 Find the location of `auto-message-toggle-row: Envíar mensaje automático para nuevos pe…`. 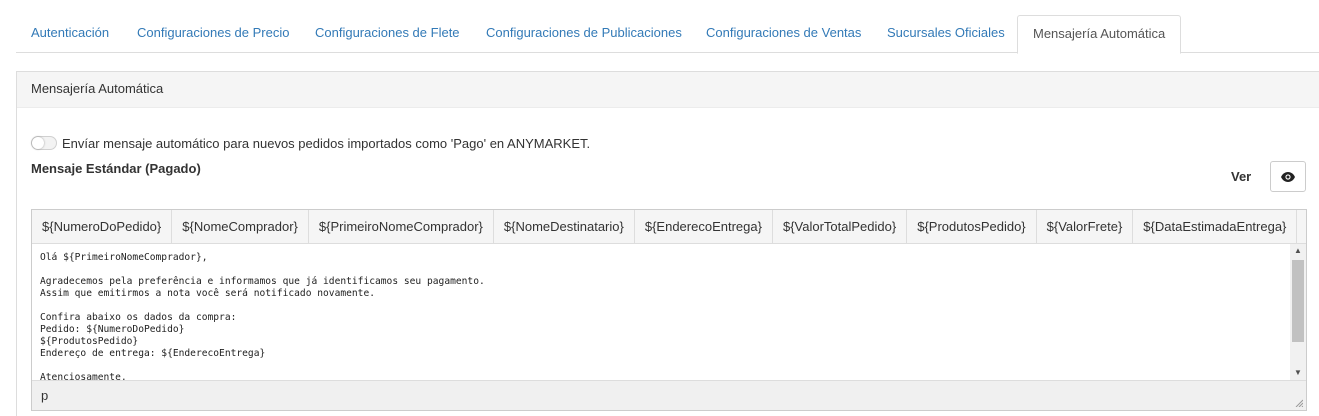

auto-message-toggle-row: Envíar mensaje automático para nuevos pe… is located at coordinates (310, 143).